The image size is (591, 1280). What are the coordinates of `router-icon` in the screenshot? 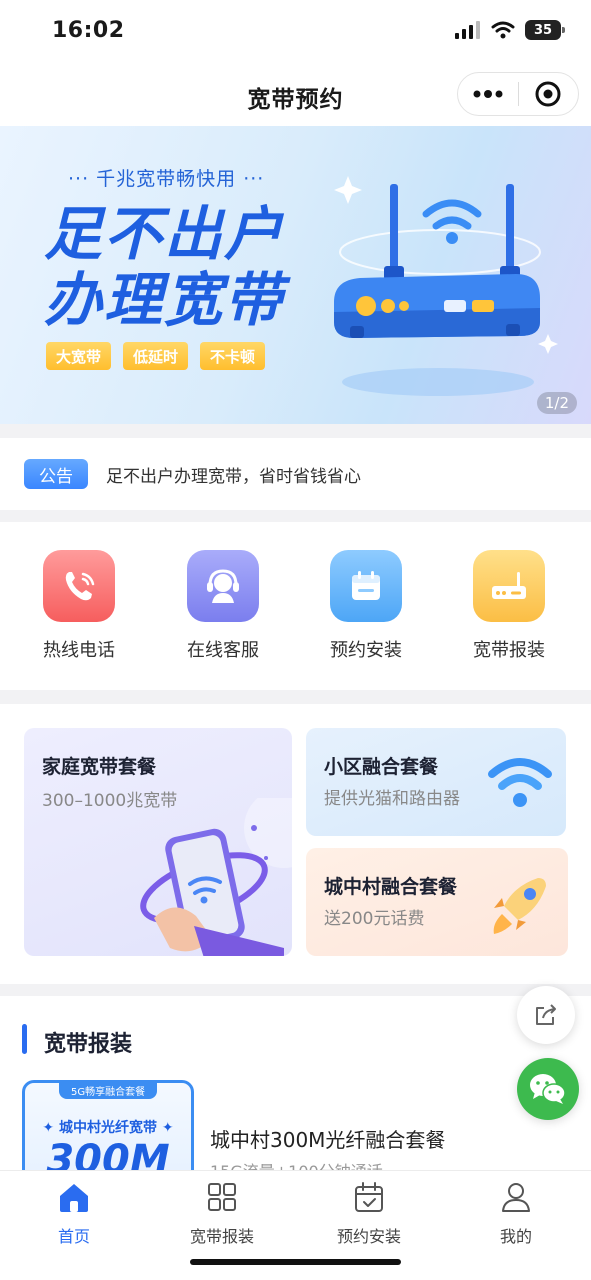 It's located at (509, 586).